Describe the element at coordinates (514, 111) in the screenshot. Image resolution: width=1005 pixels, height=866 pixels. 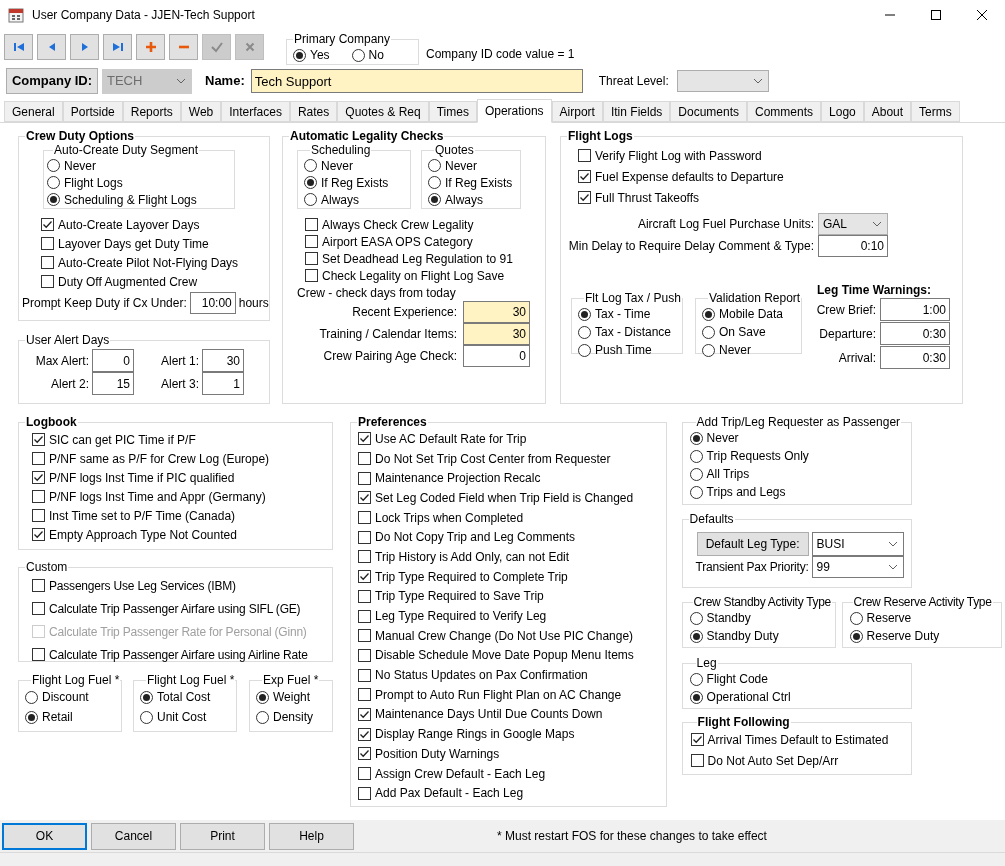
I see `tab: Operations` at that location.